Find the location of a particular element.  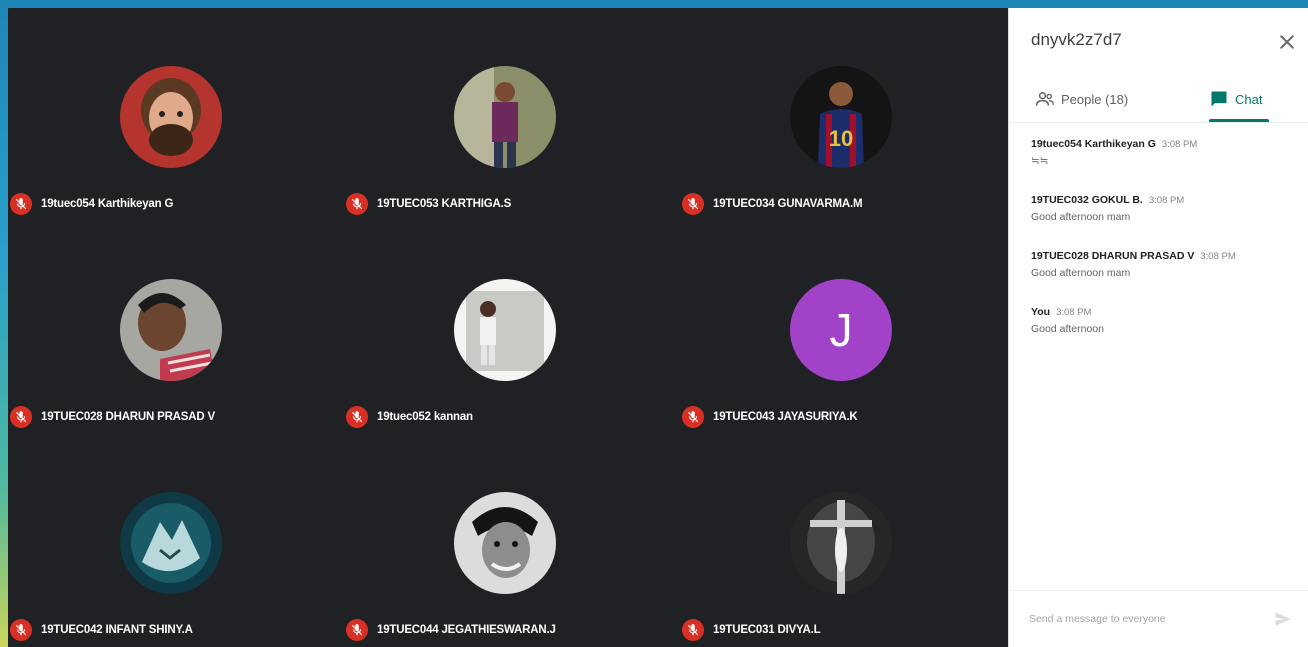

footballer-photo: 10 is located at coordinates (841, 117).